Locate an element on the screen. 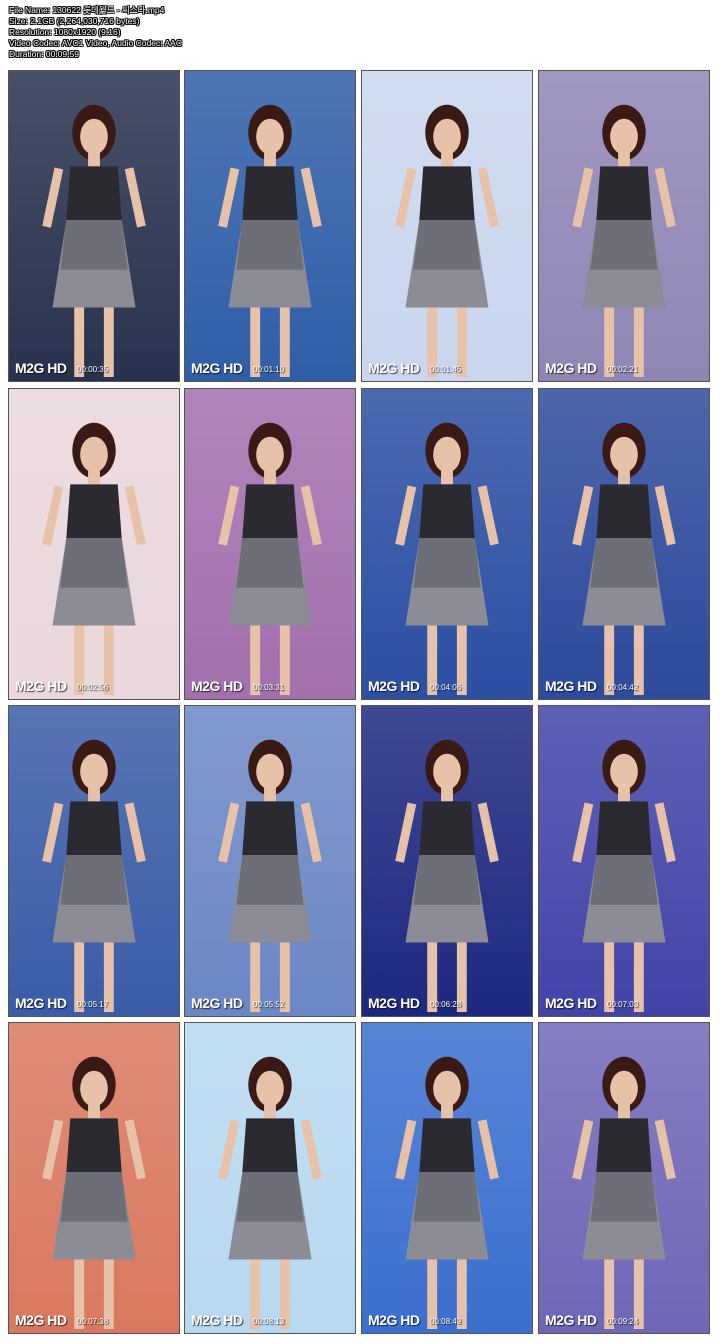 The image size is (720, 1344). video-thumbnail: M2G HD 00:06:28 is located at coordinates (447, 861).